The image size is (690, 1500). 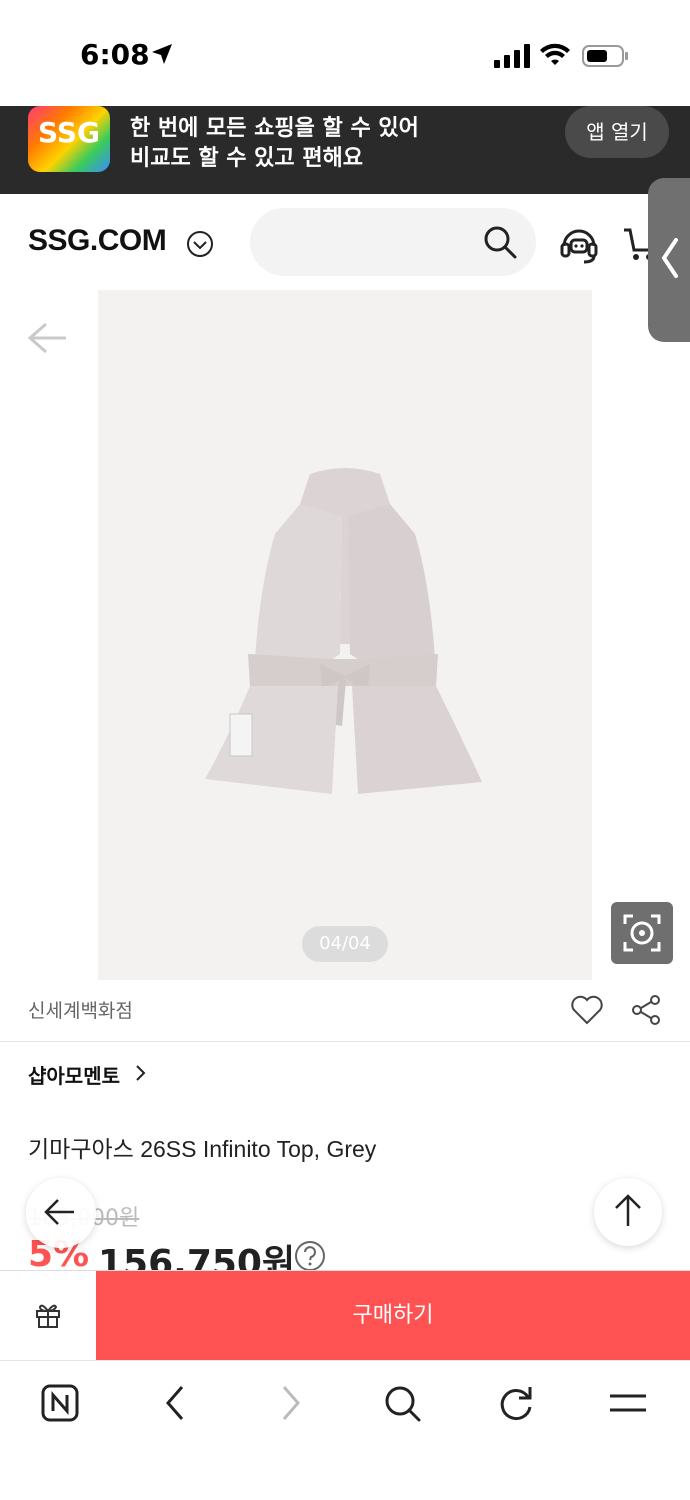 What do you see at coordinates (646, 1010) in the screenshot?
I see `share-icon` at bounding box center [646, 1010].